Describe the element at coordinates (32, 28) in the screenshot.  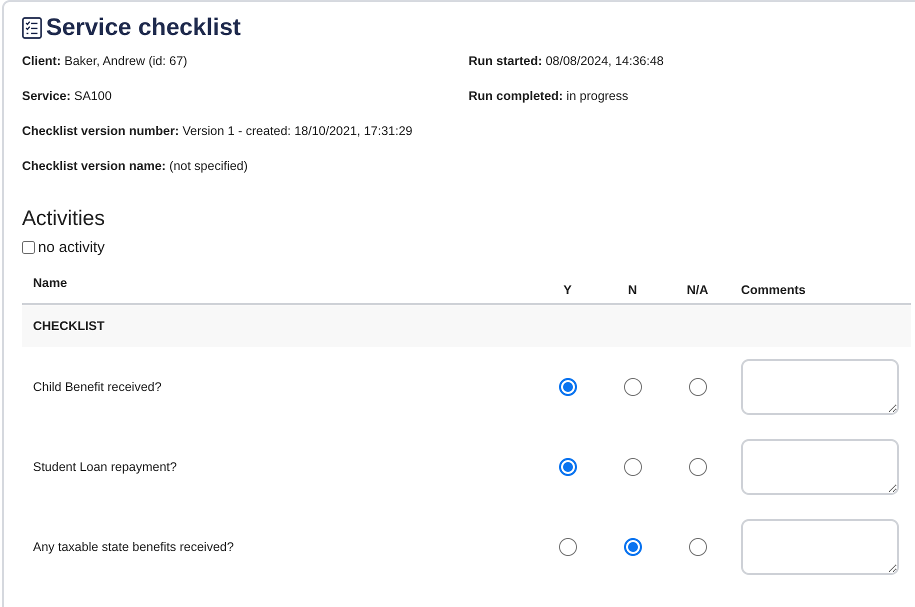
I see `checklist-icon` at that location.